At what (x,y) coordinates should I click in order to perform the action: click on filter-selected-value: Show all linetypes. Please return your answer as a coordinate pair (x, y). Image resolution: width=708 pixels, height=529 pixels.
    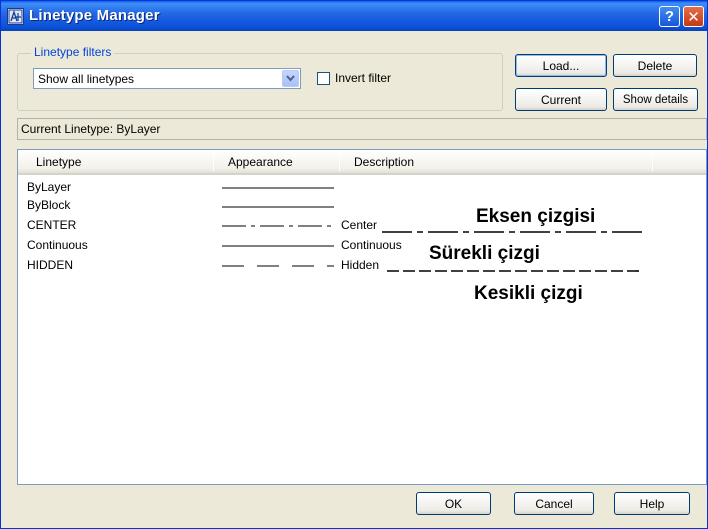
    Looking at the image, I should click on (86, 79).